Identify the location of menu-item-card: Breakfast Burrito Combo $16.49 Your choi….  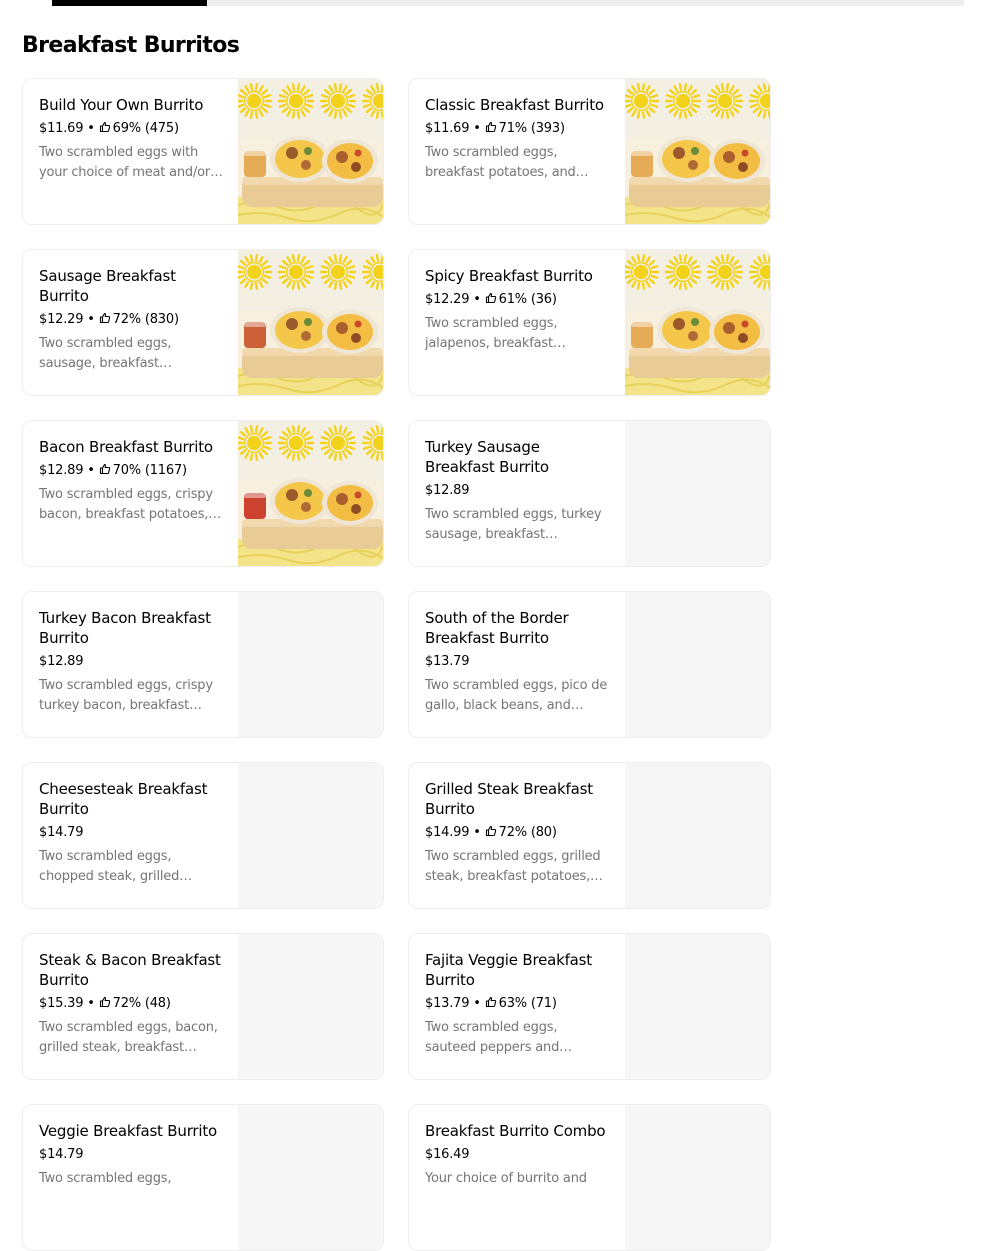
(589, 1177).